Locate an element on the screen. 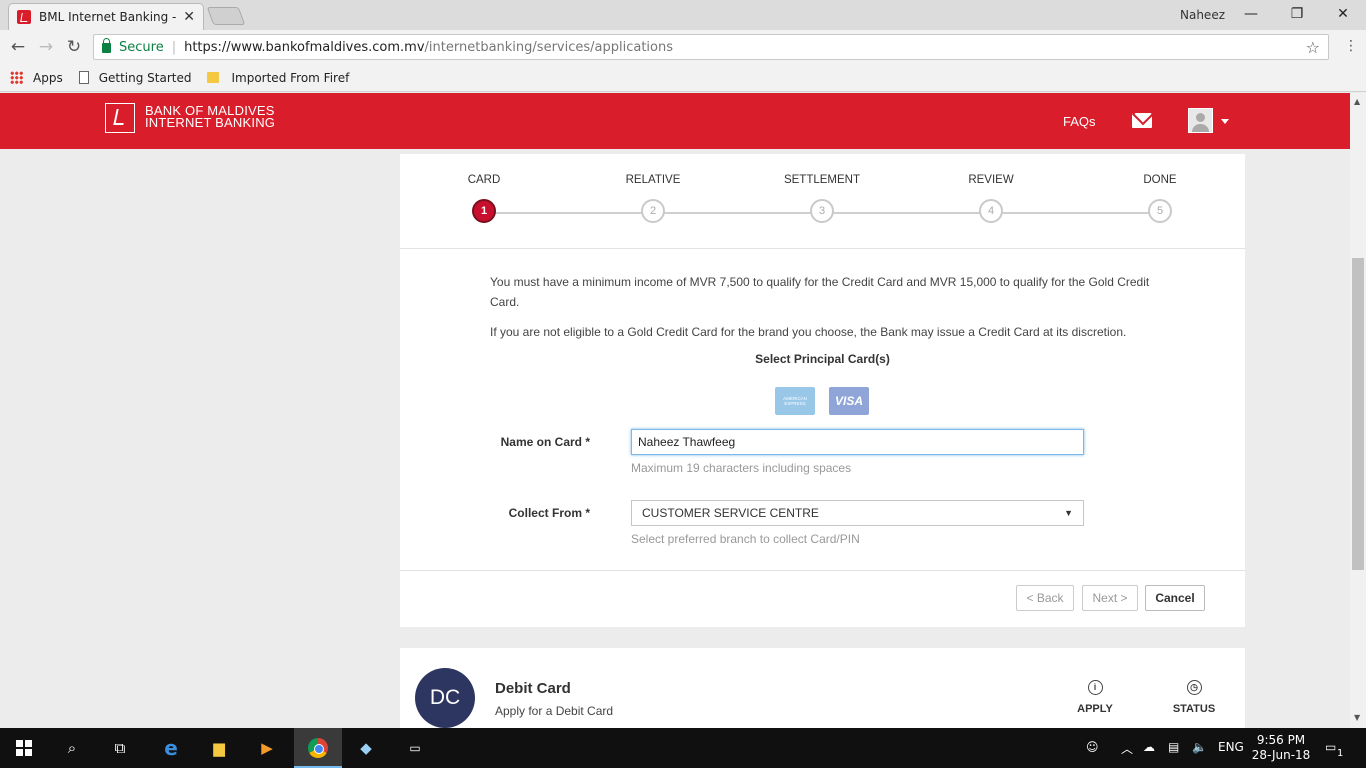 The image size is (1366, 768). media-player-icon: ▶ is located at coordinates (267, 748).